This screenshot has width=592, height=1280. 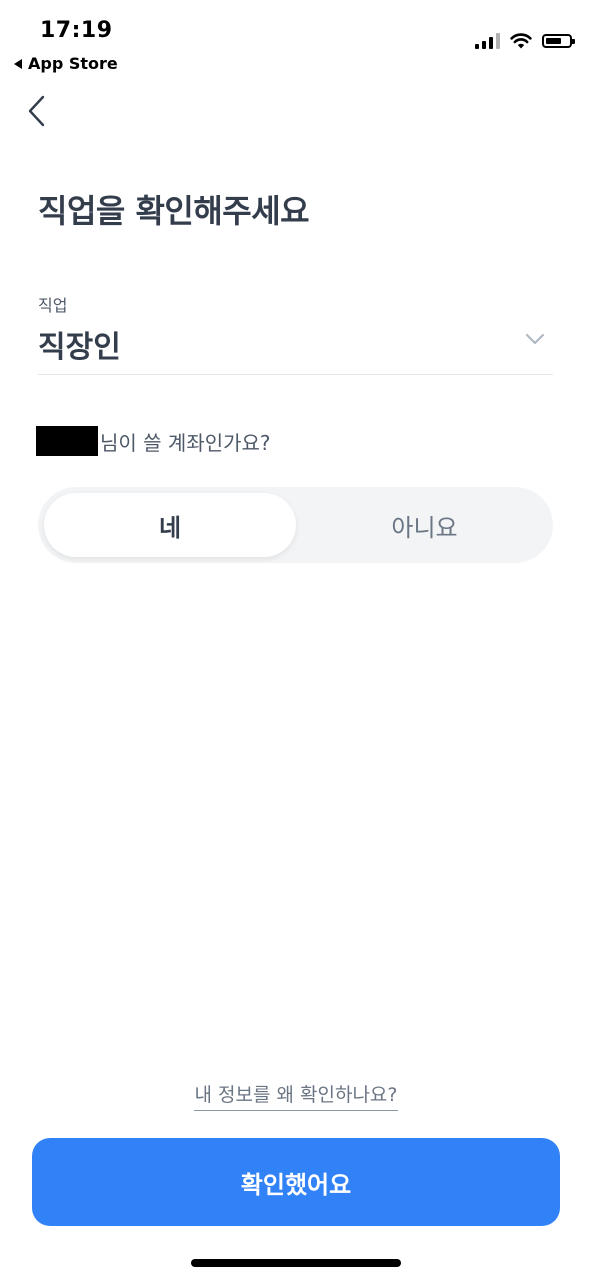 What do you see at coordinates (296, 40) in the screenshot?
I see `status-bar: 17:19 App Store` at bounding box center [296, 40].